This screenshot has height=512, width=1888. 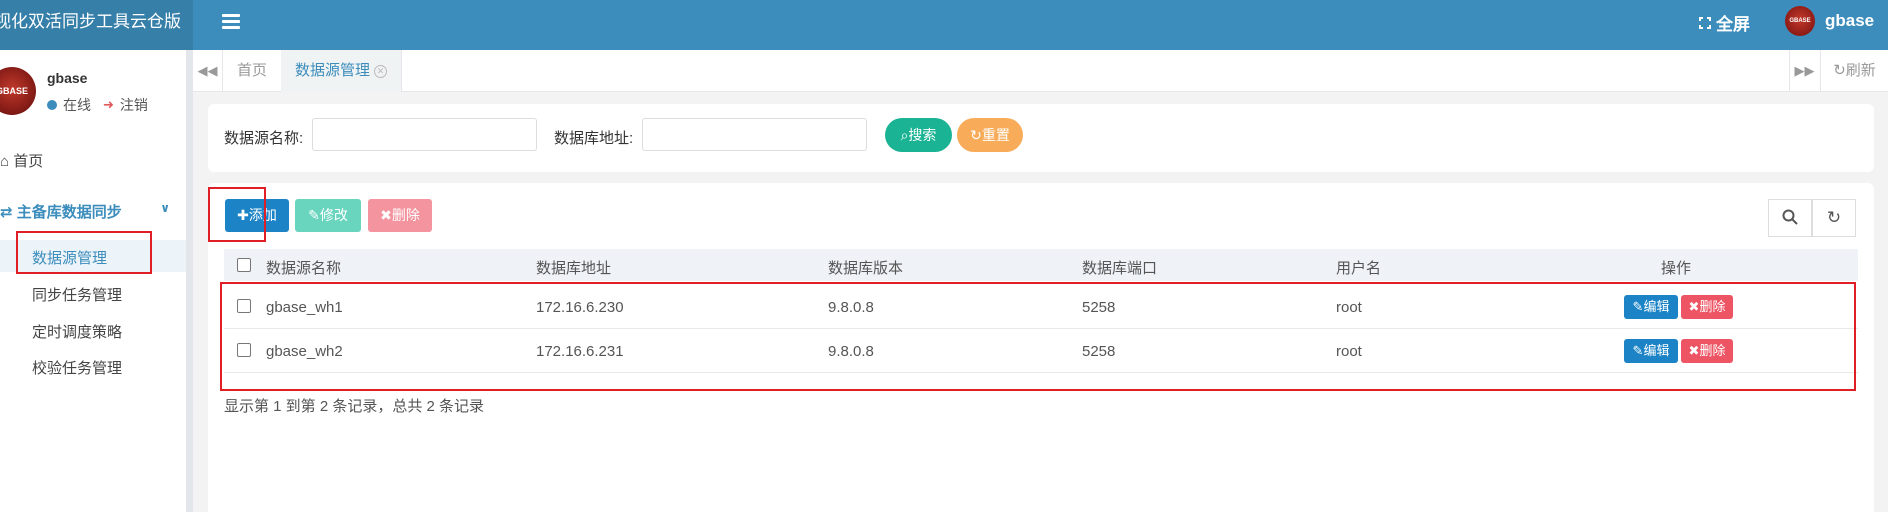 I want to click on column-header: 数据库版本, so click(x=865, y=267).